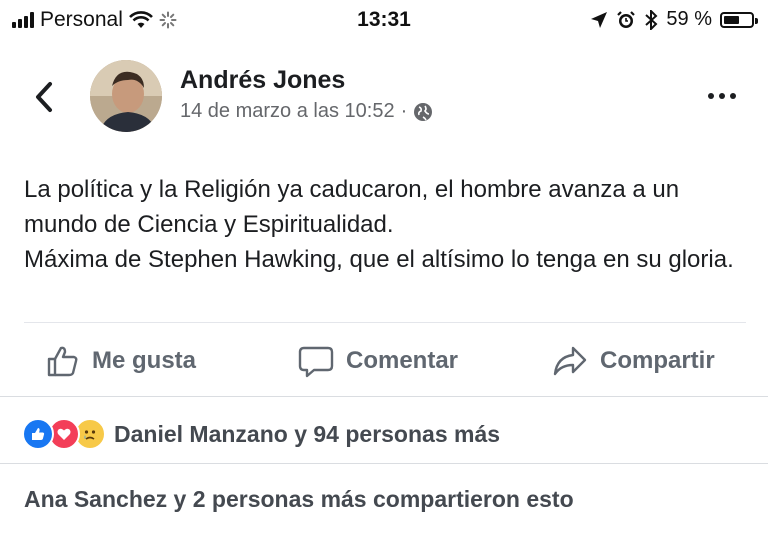  What do you see at coordinates (144, 360) in the screenshot?
I see `like-label: Me gusta` at bounding box center [144, 360].